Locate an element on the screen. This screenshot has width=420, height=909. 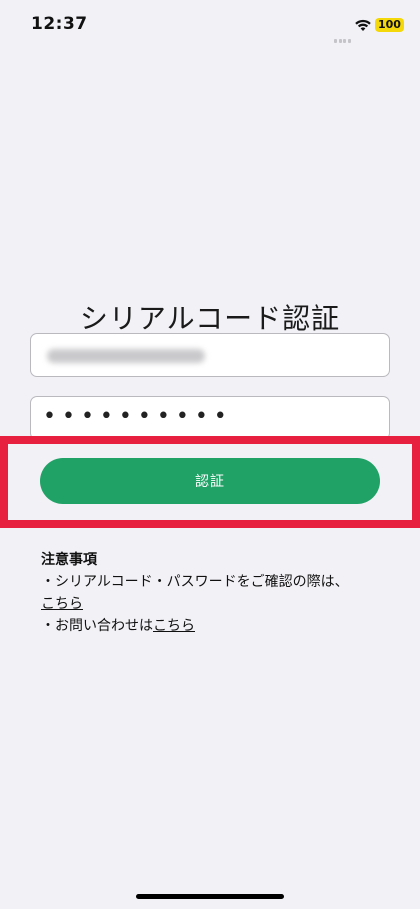
contact-link: こちら is located at coordinates (174, 626).